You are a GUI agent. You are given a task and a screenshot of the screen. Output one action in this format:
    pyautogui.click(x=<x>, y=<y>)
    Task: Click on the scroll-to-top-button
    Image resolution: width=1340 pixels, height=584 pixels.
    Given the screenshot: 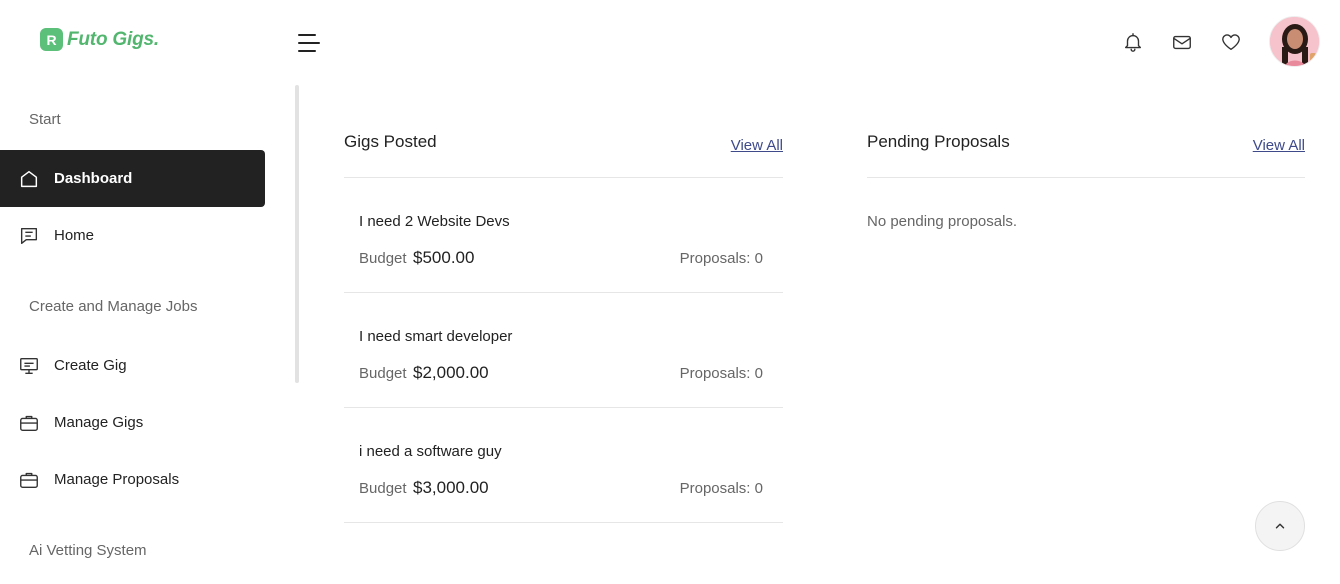 What is the action you would take?
    pyautogui.click(x=1280, y=526)
    